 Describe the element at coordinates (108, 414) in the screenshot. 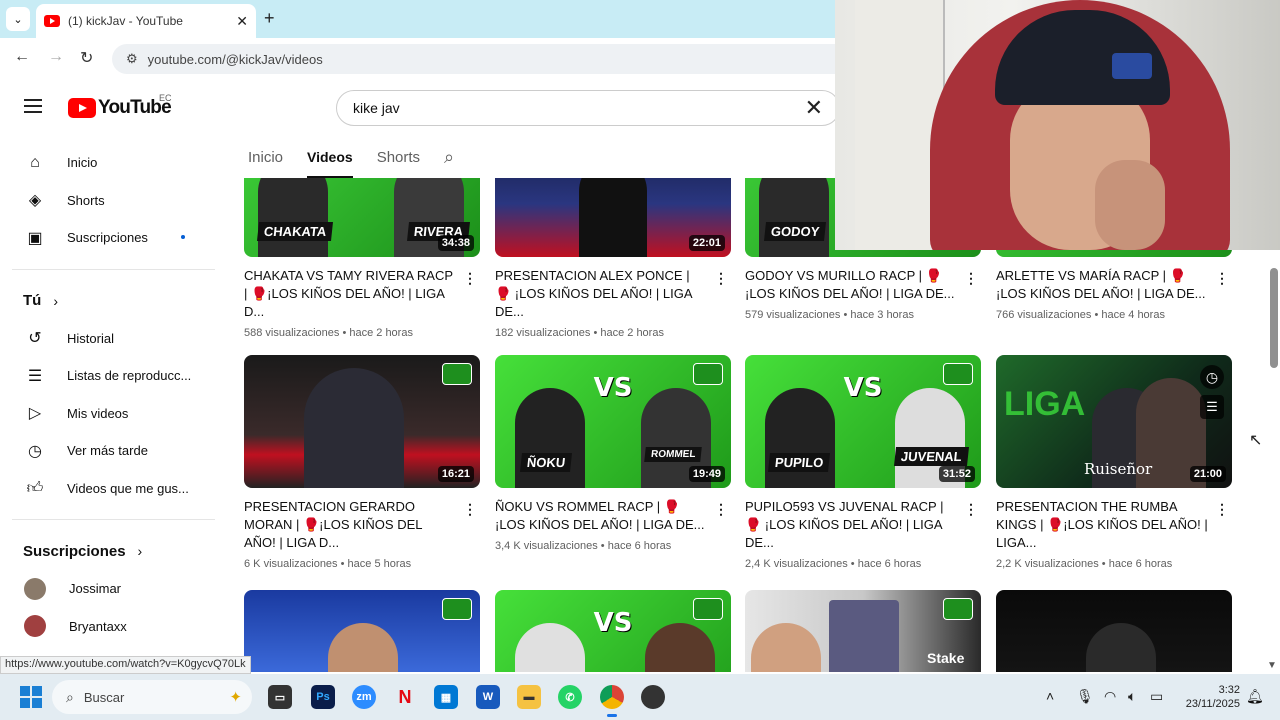

I see `sidebar-item-my-videos: ▷ Mis videos` at that location.